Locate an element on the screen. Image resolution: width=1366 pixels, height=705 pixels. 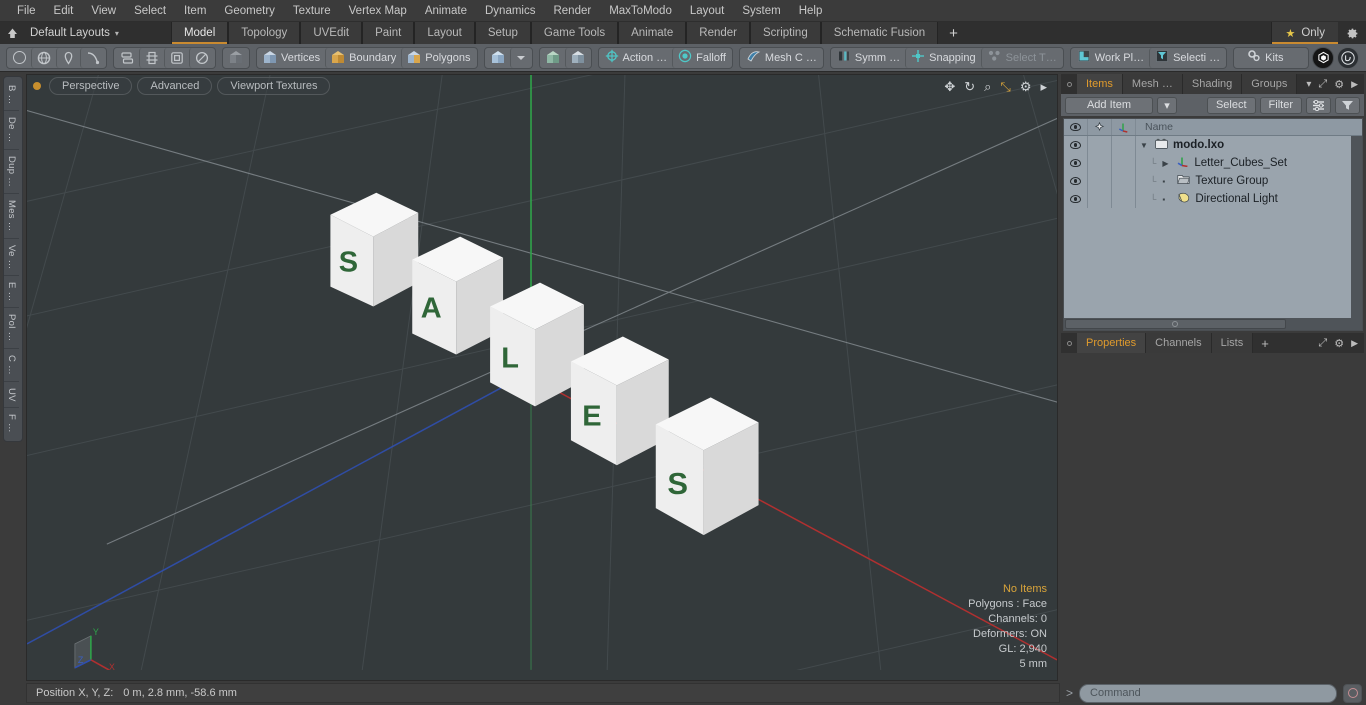
tab-layout: Layout is located at coordinates (444, 33).